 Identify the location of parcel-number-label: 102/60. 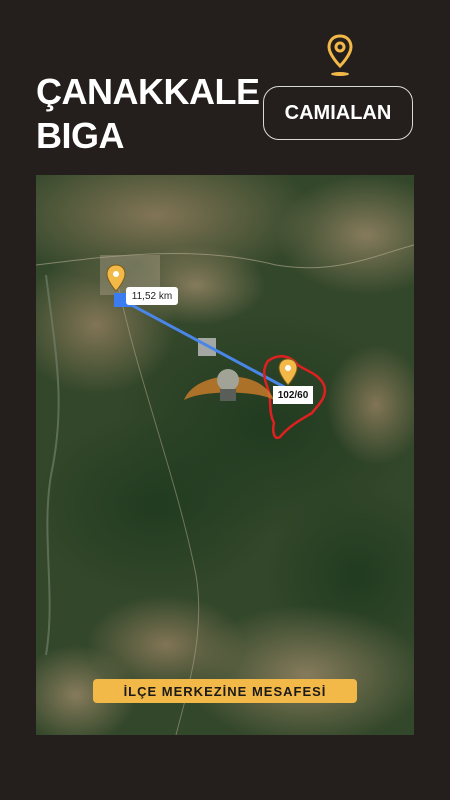
(293, 395).